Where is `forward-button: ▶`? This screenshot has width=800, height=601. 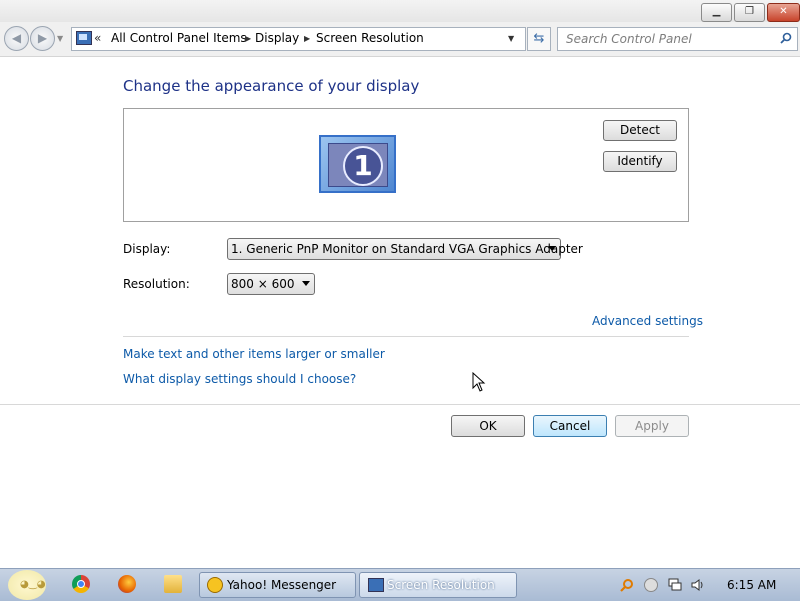
forward-button: ▶ is located at coordinates (42, 38).